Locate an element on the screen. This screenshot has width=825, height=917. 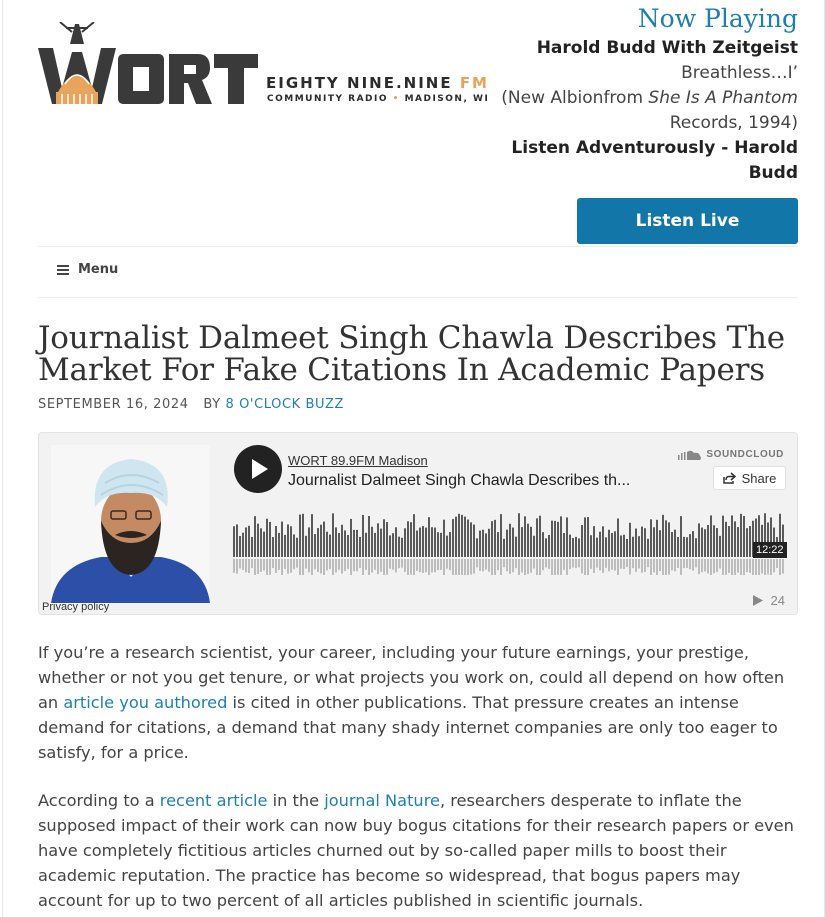
article-author-link: 8 O'CLOCK BUZZ is located at coordinates (285, 404).